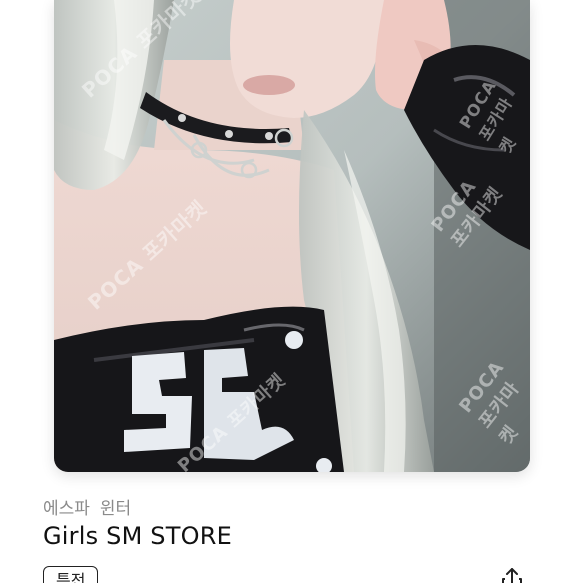  Describe the element at coordinates (137, 536) in the screenshot. I see `item-title: Girls SM STORE` at that location.